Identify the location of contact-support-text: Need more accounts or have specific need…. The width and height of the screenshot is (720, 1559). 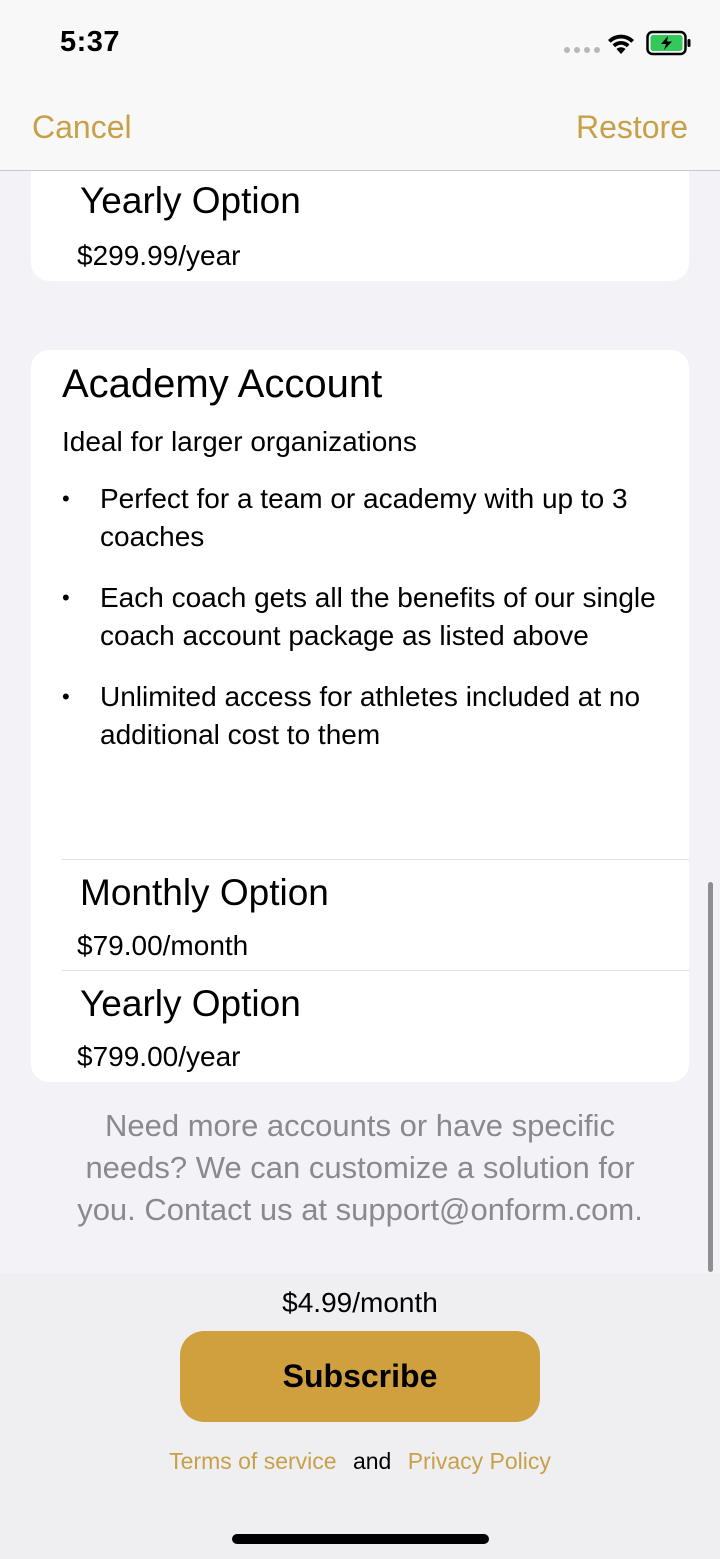
(360, 1167).